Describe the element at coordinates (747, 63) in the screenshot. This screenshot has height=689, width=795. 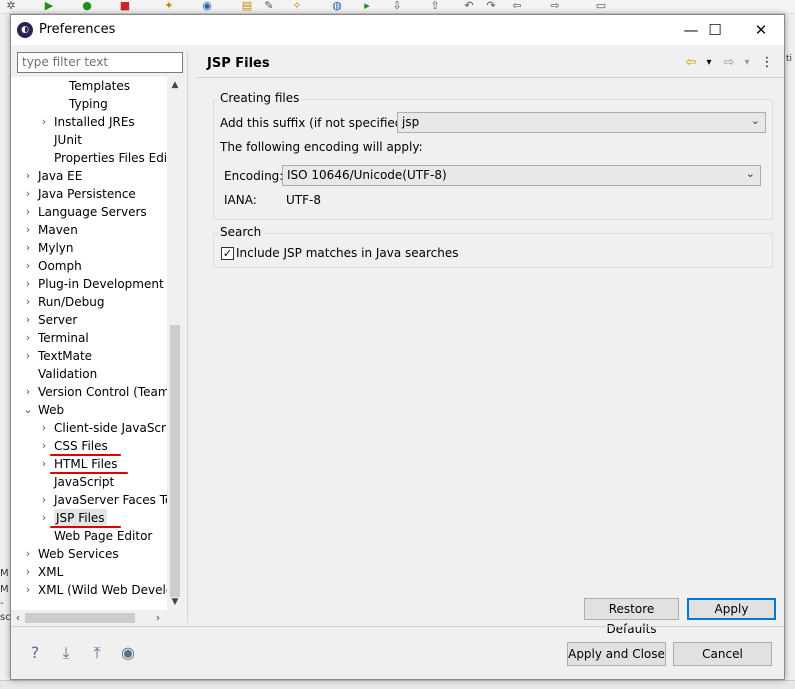
I see `forward-dropdown-icon: ▾` at that location.